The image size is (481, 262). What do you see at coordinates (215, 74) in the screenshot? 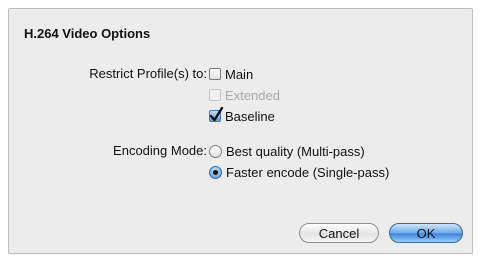
I see `profile-main-checkbox` at bounding box center [215, 74].